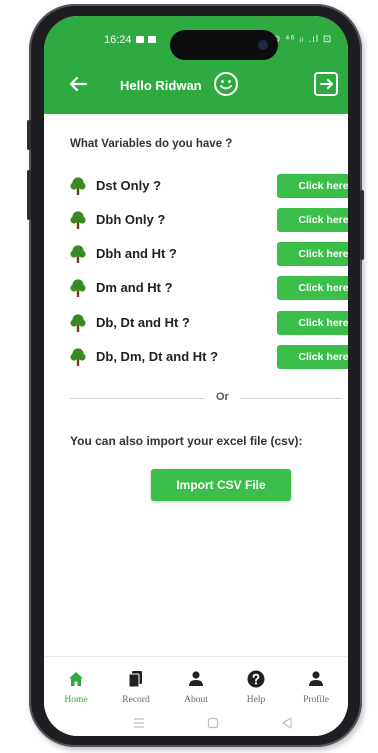 The height and width of the screenshot is (753, 378). I want to click on status-icons: ⊙ ⁴⁶ ᵢₗ .ıl ⊡, so click(302, 39).